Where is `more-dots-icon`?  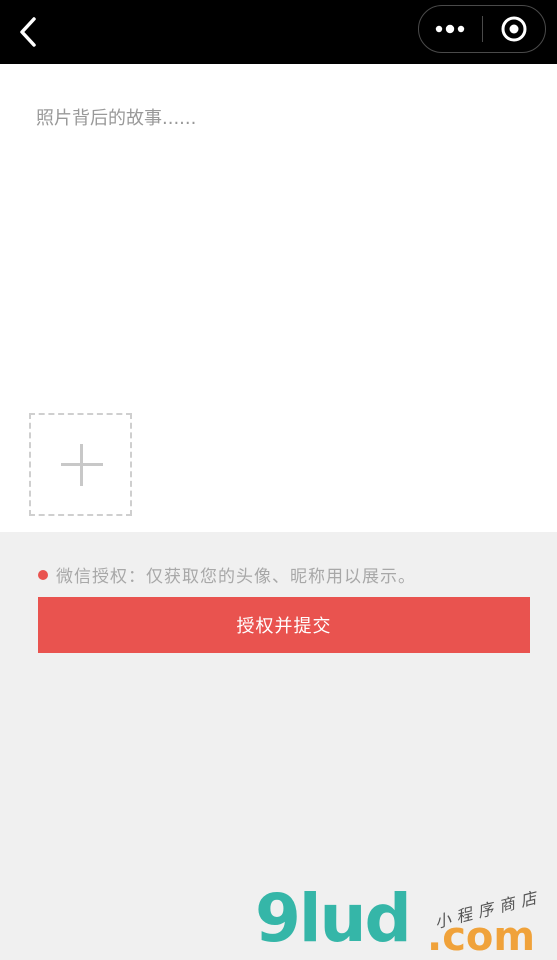 more-dots-icon is located at coordinates (450, 29).